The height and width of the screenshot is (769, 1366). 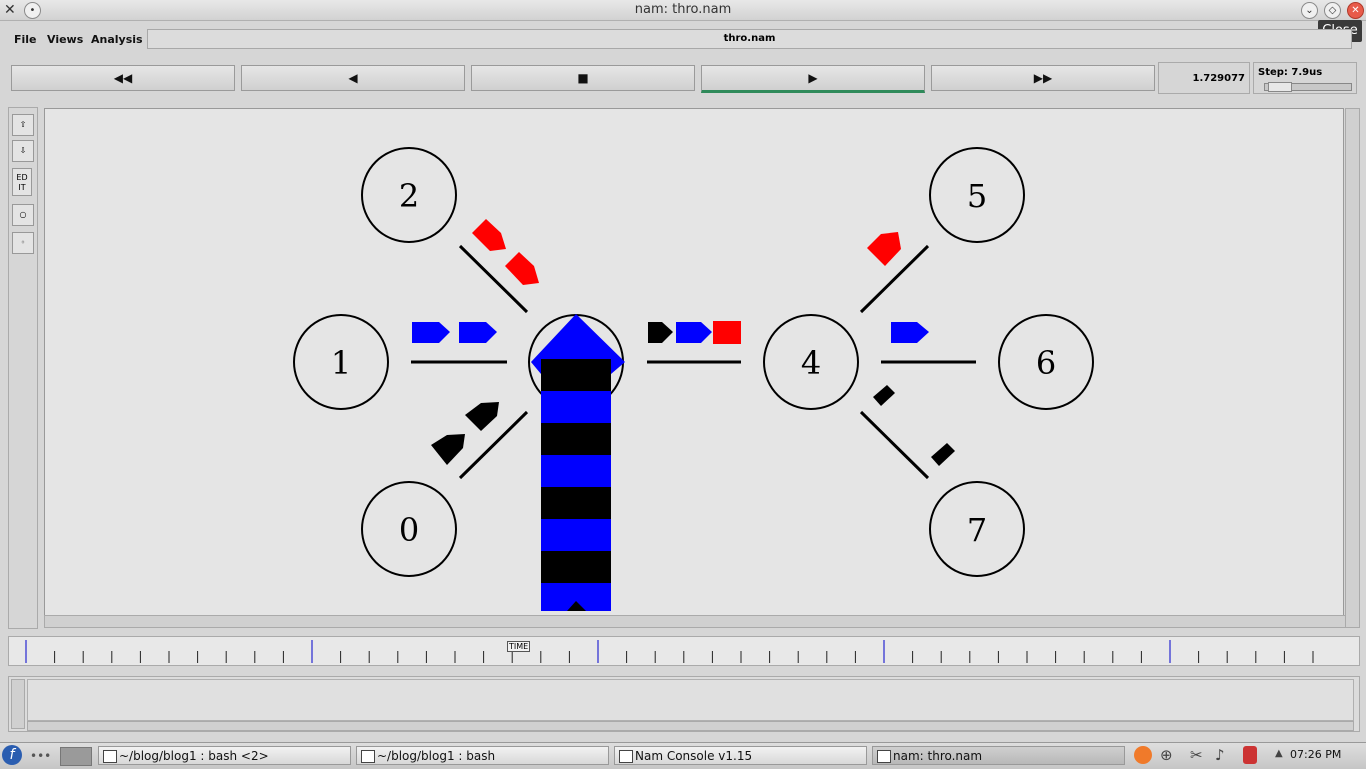 I want to click on node-label: 2, so click(x=409, y=196).